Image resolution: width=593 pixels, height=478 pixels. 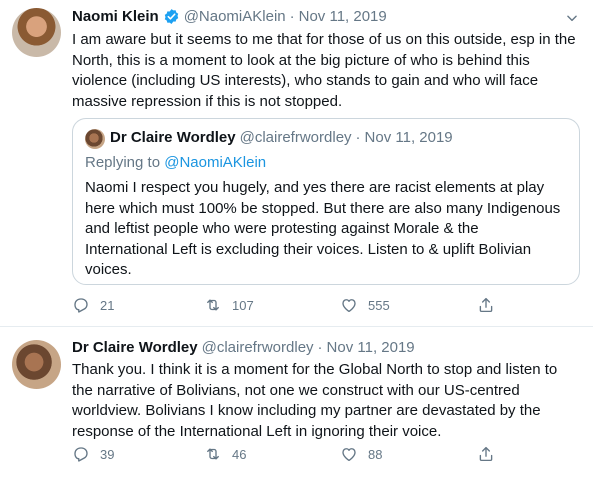 I want to click on quoted-author-name: Dr Claire Wordley, so click(x=173, y=137).